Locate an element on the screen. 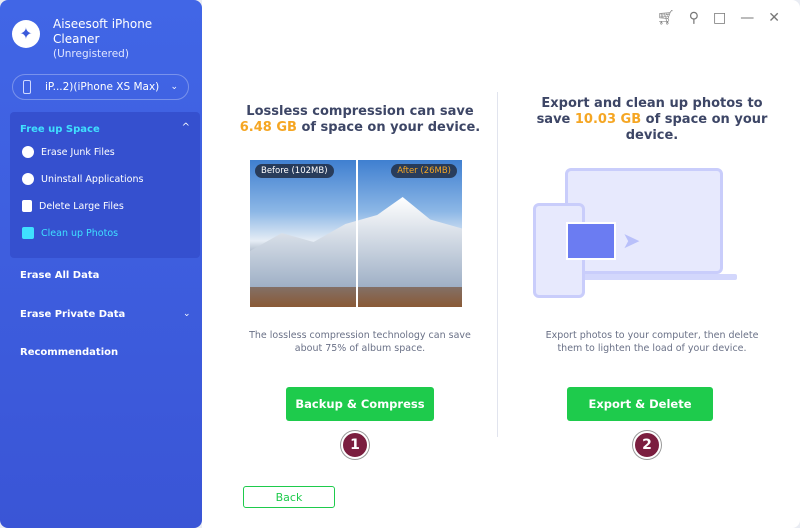 This screenshot has width=800, height=528. back-button: Back is located at coordinates (289, 497).